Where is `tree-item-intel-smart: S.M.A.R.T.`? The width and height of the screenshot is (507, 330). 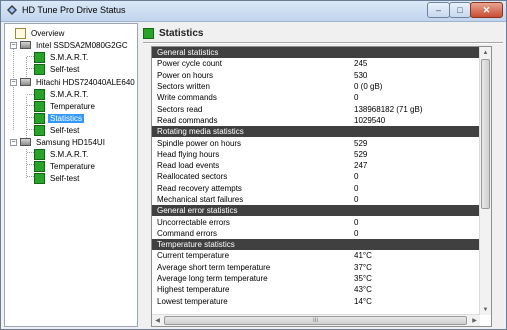 tree-item-intel-smart: S.M.A.R.T. is located at coordinates (62, 57).